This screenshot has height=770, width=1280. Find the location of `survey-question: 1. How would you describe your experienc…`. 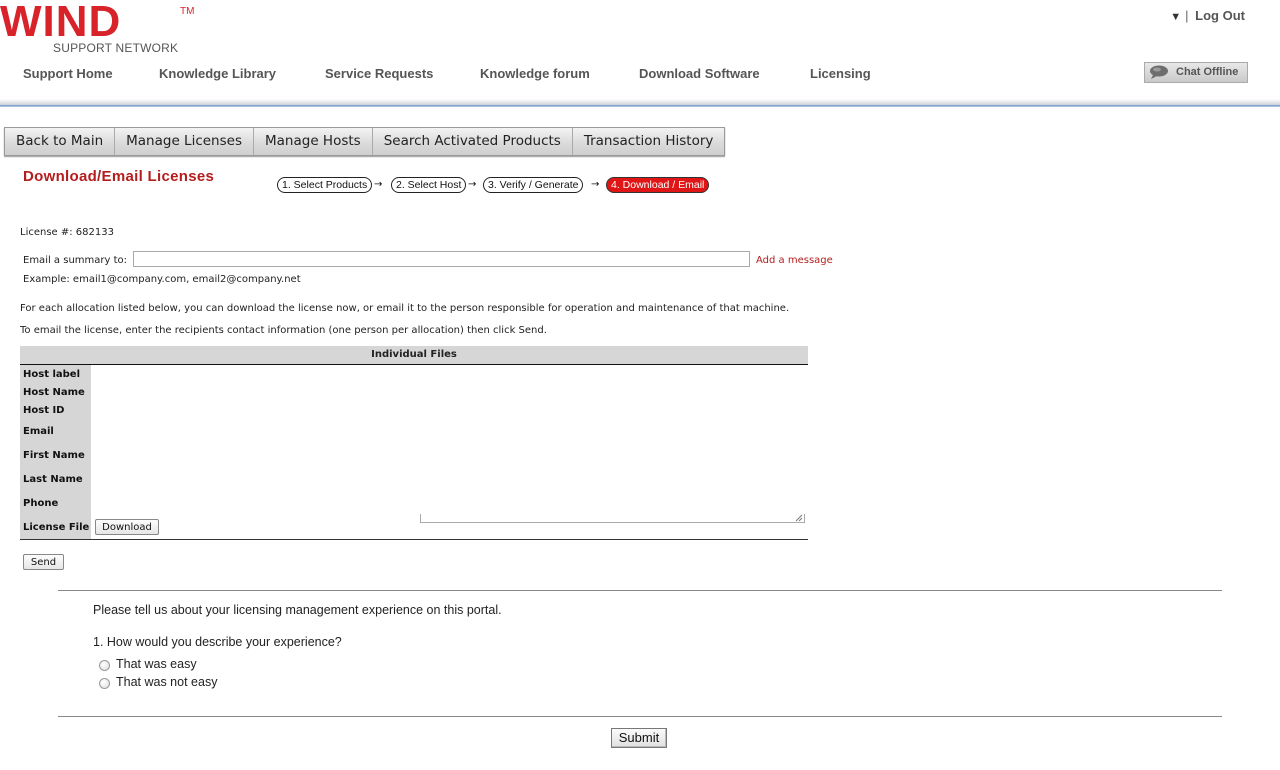

survey-question: 1. How would you describe your experienc… is located at coordinates (217, 642).